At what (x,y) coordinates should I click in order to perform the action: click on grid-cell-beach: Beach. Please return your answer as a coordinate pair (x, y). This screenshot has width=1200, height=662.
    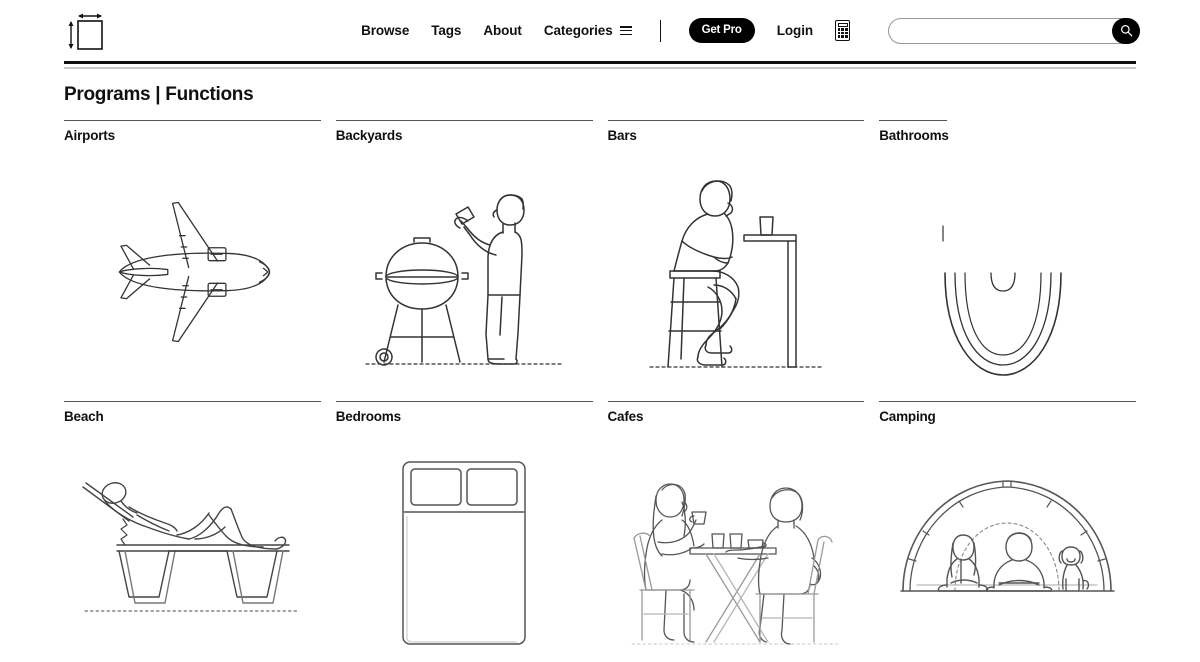
    Looking at the image, I should click on (192, 531).